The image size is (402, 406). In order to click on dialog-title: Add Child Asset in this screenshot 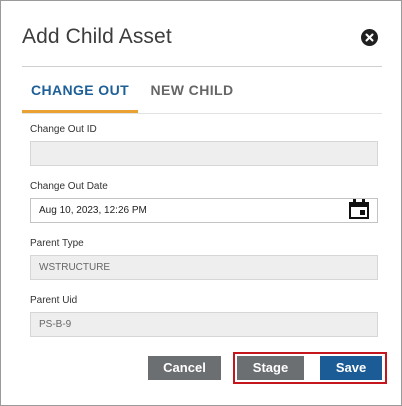, I will do `click(97, 36)`.